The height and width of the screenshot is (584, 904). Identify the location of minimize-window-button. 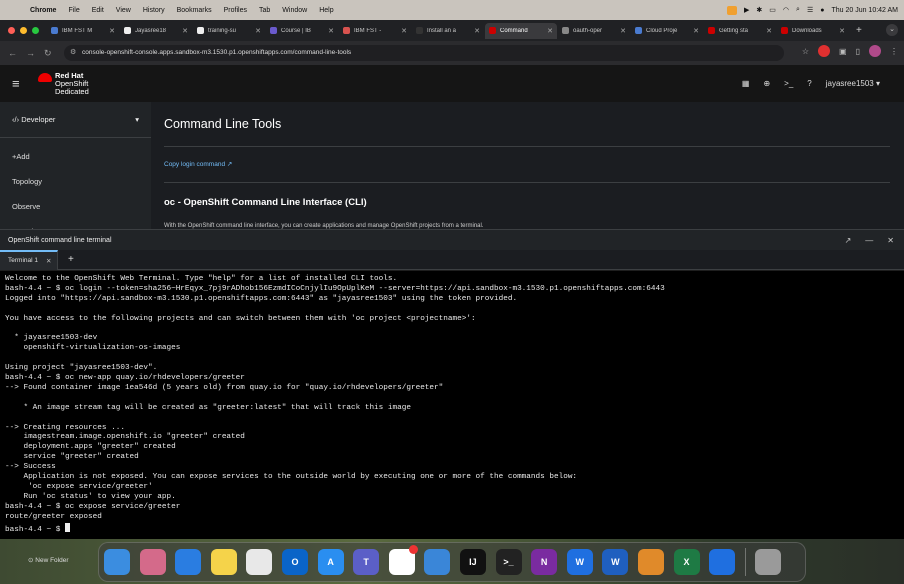
(23, 30).